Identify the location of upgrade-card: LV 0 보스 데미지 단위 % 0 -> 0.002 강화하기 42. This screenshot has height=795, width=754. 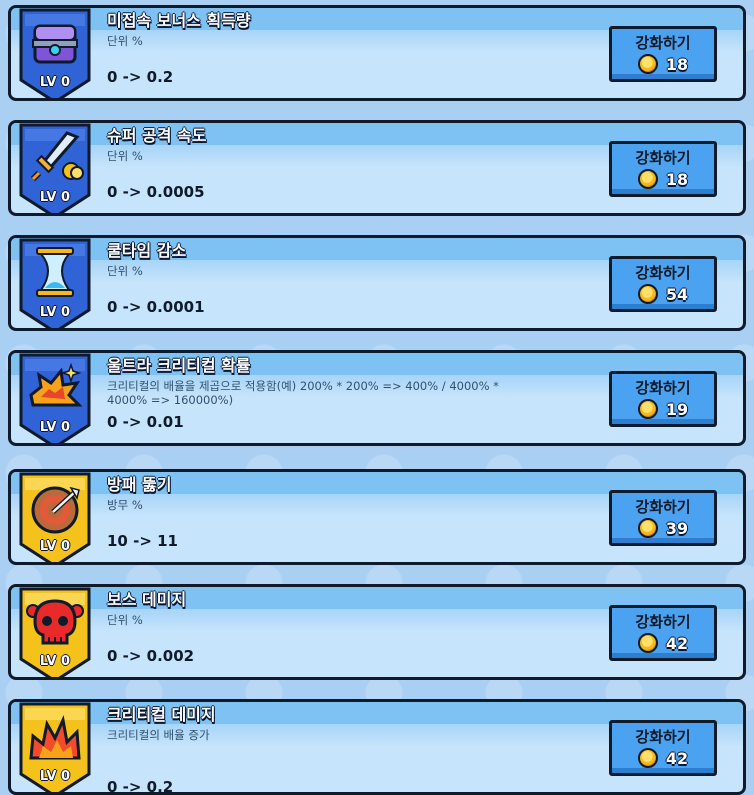
(377, 632).